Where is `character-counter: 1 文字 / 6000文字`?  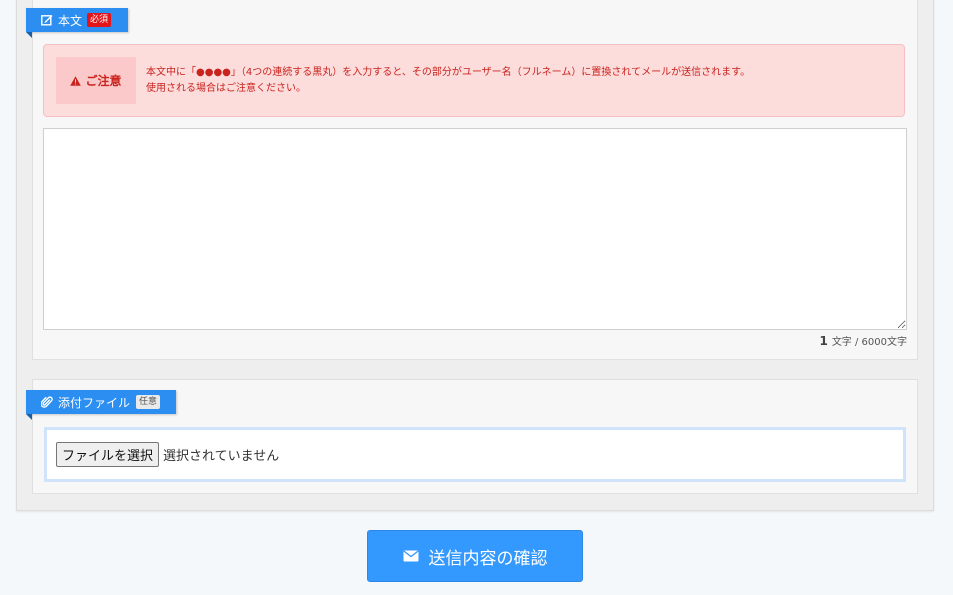
character-counter: 1 文字 / 6000文字 is located at coordinates (863, 340).